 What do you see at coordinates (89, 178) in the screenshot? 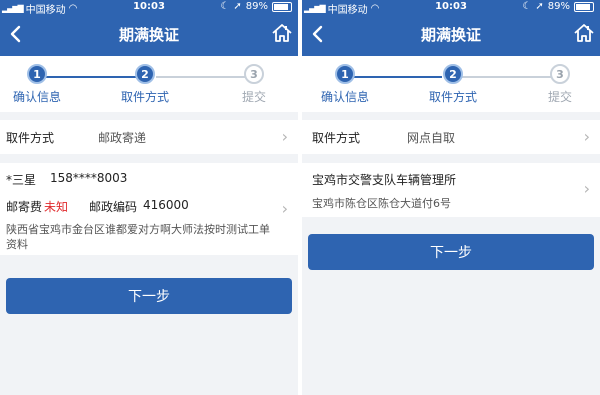
I see `recipient-phone: 158****8003` at bounding box center [89, 178].